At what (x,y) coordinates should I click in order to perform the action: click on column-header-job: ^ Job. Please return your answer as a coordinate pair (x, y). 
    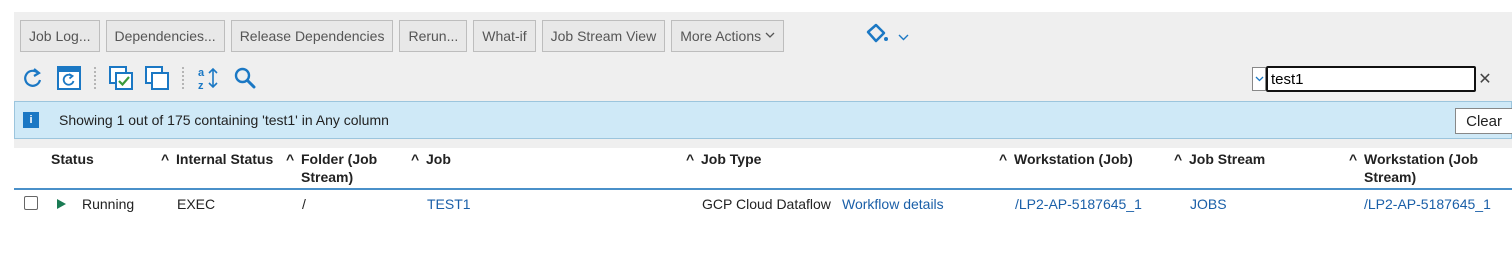
    Looking at the image, I should click on (431, 159).